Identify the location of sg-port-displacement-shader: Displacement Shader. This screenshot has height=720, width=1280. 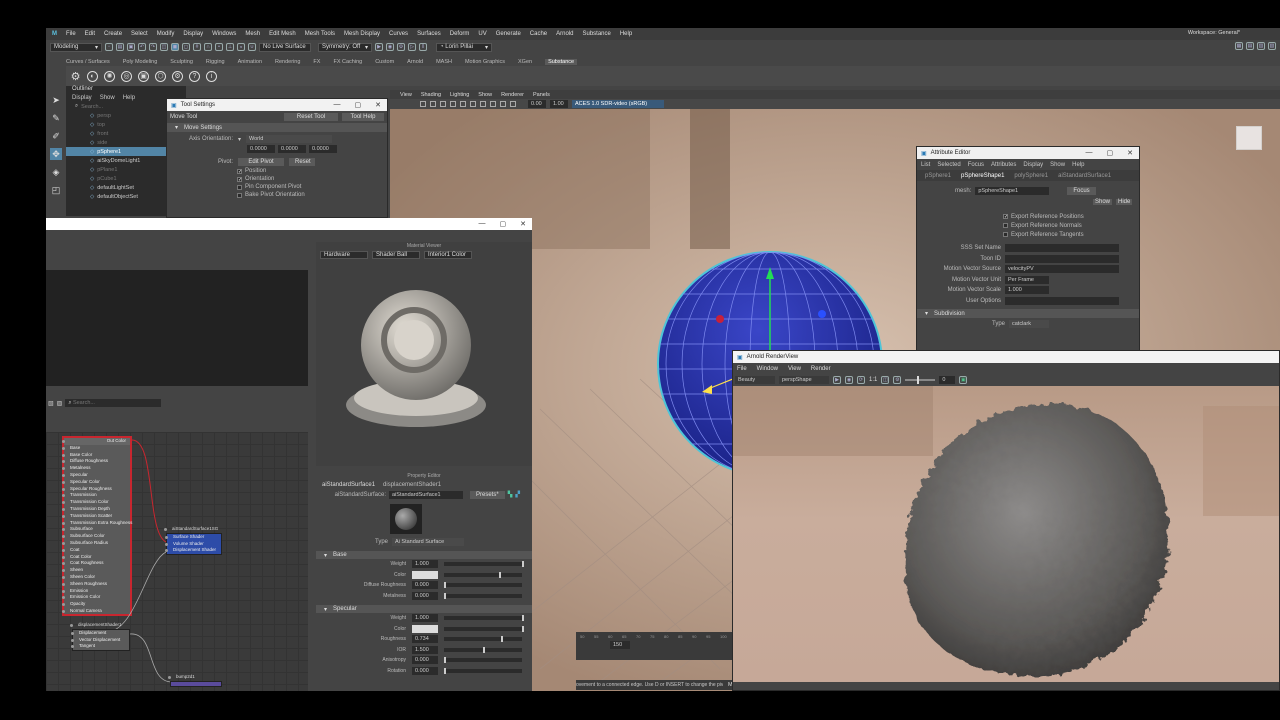
(193, 550).